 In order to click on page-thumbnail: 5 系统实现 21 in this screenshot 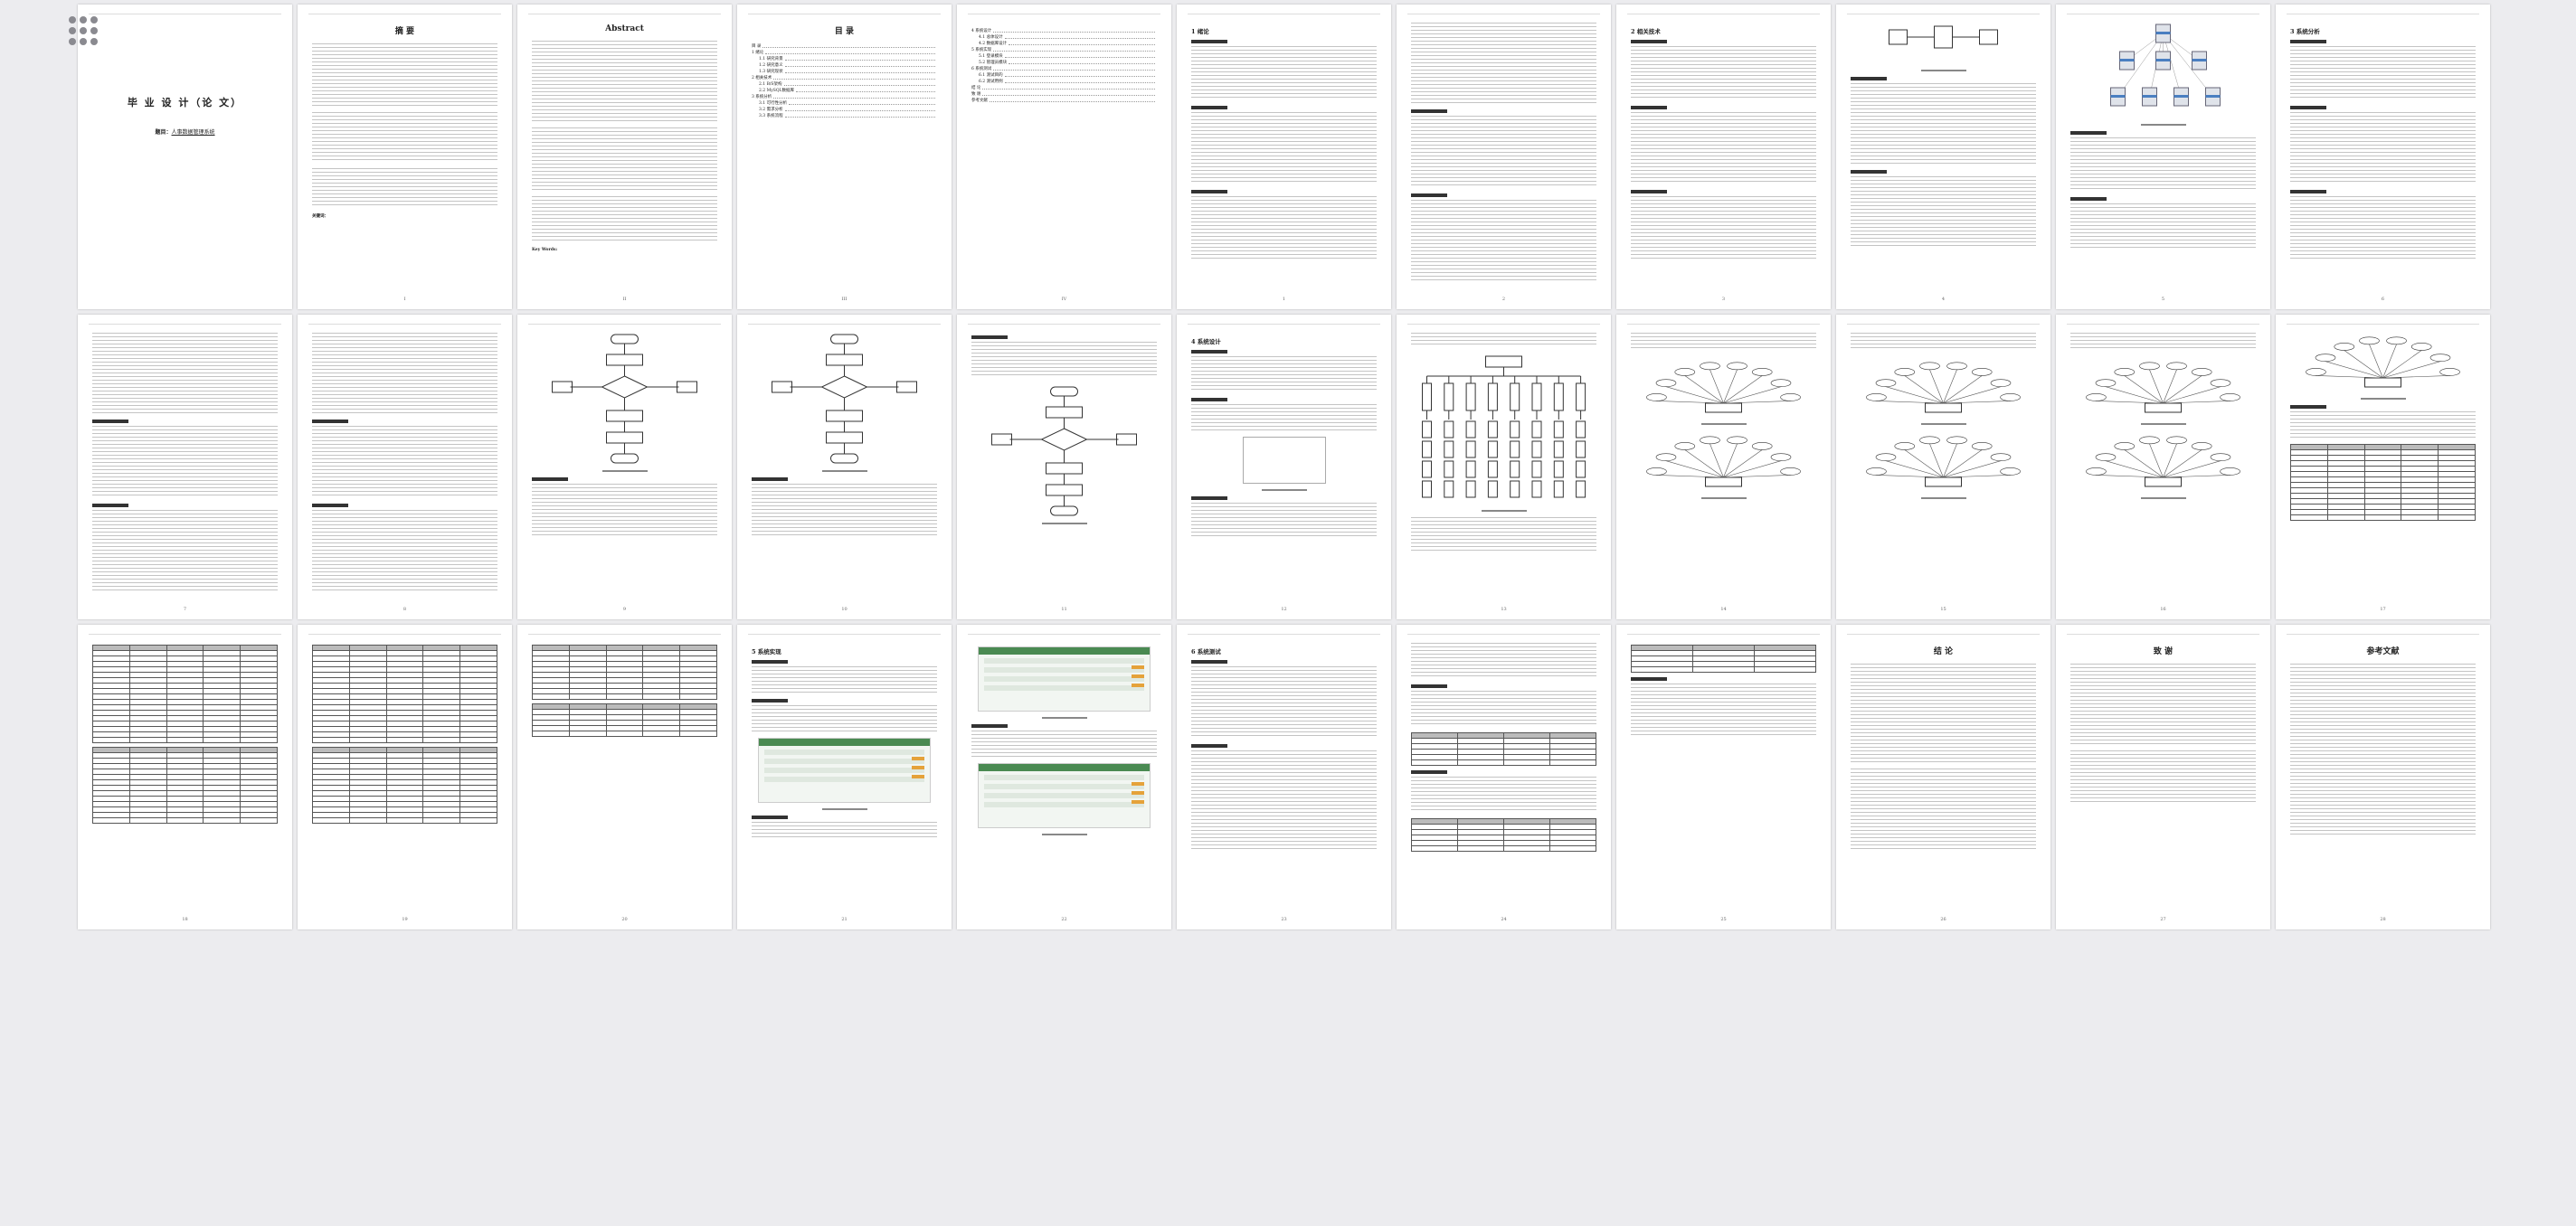, I will do `click(845, 777)`.